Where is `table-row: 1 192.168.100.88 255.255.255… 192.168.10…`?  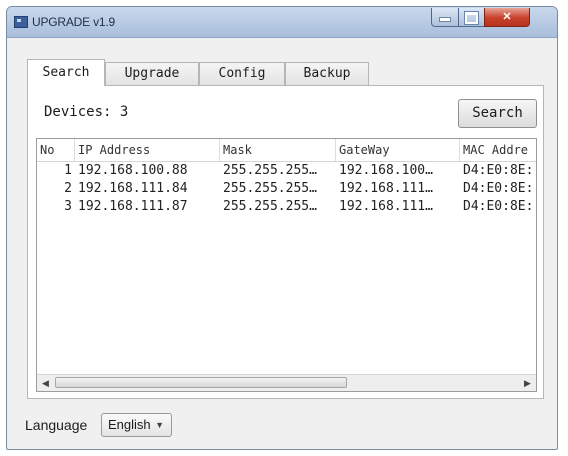
table-row: 1 192.168.100.88 255.255.255… 192.168.10… is located at coordinates (286, 171).